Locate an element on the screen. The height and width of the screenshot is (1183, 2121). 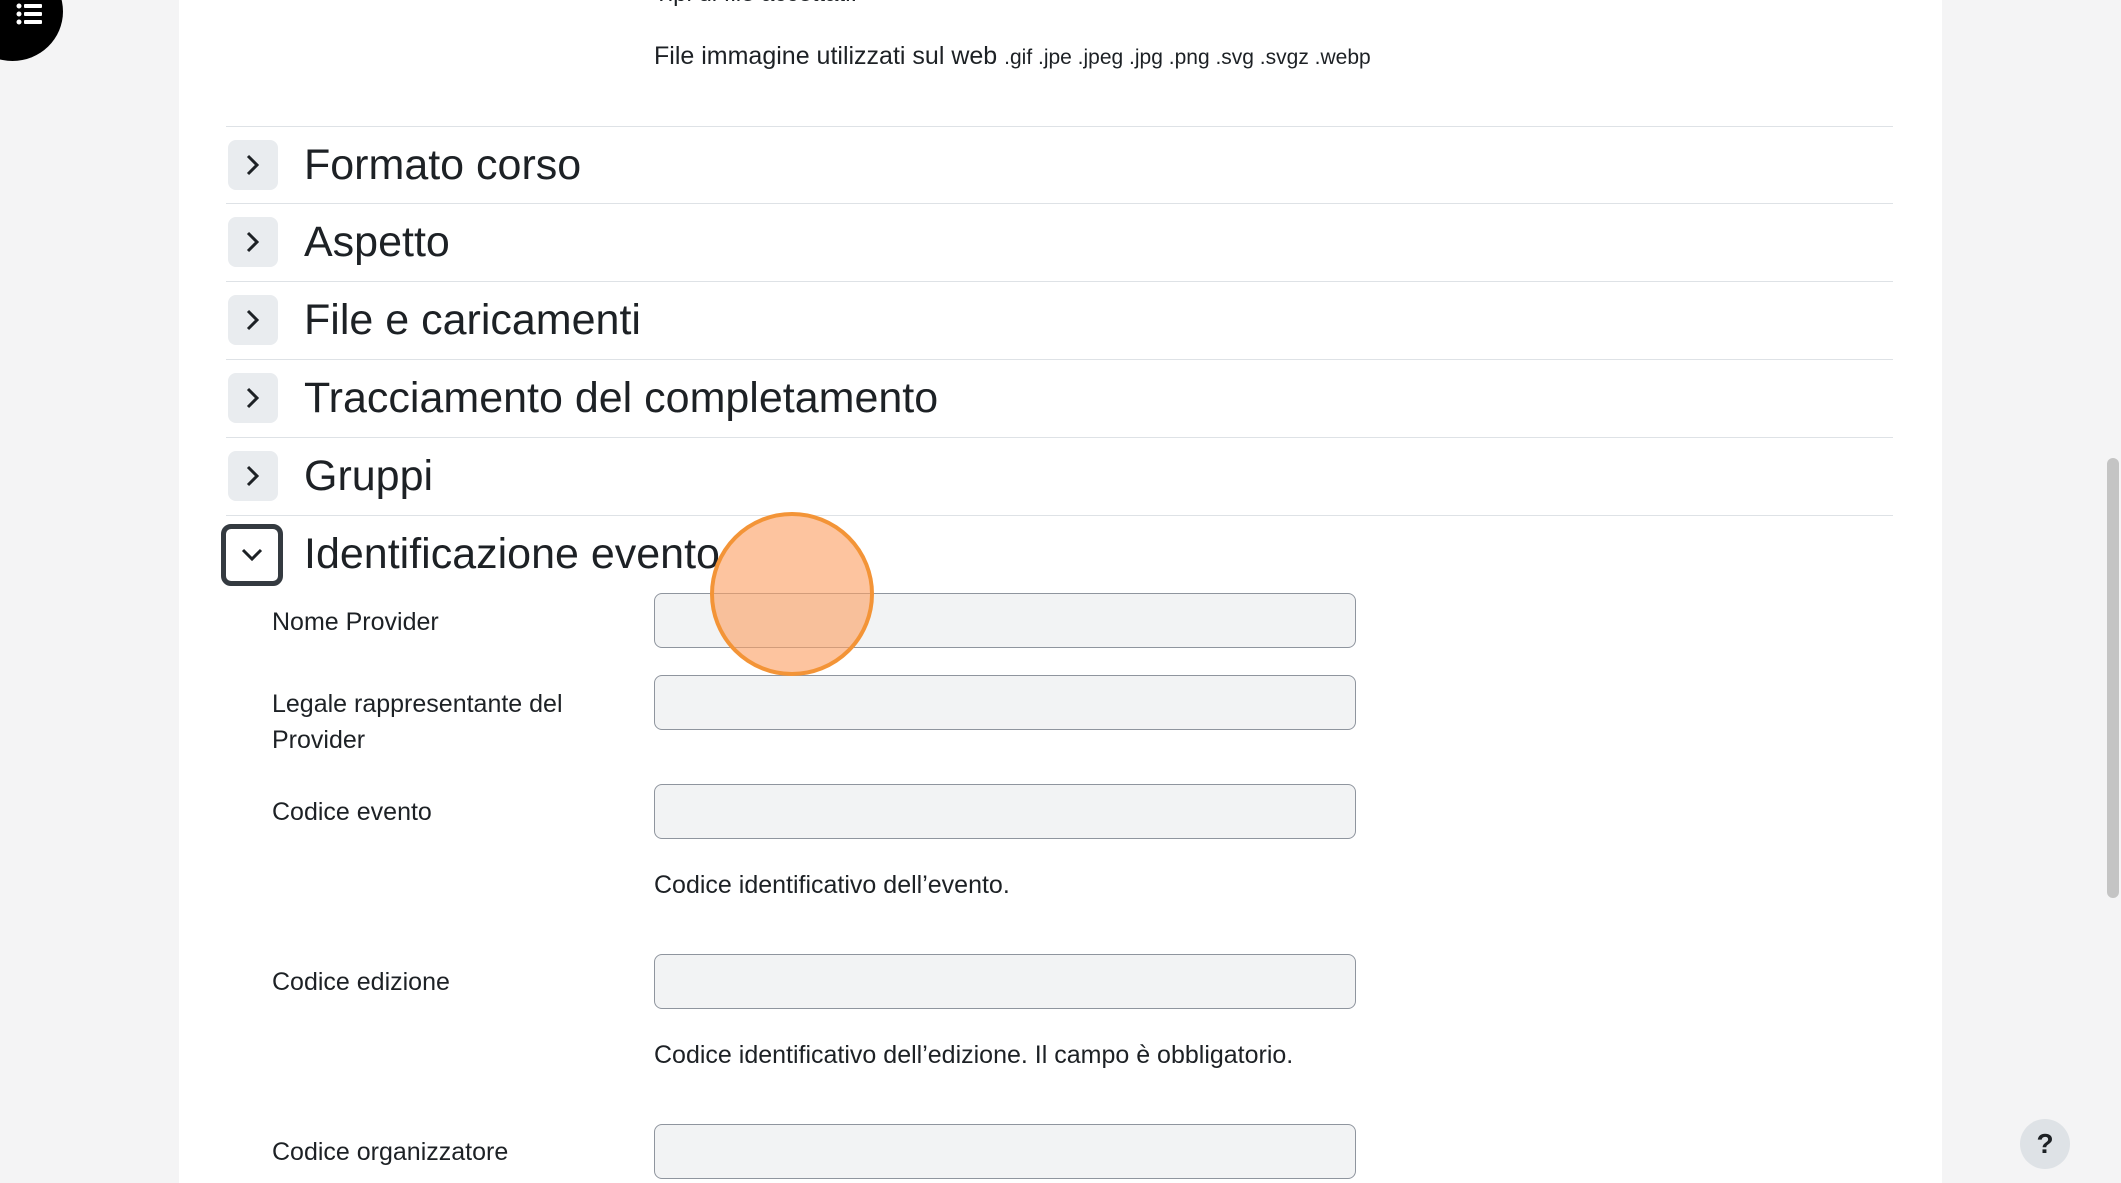
provider-name-input is located at coordinates (1005, 620).